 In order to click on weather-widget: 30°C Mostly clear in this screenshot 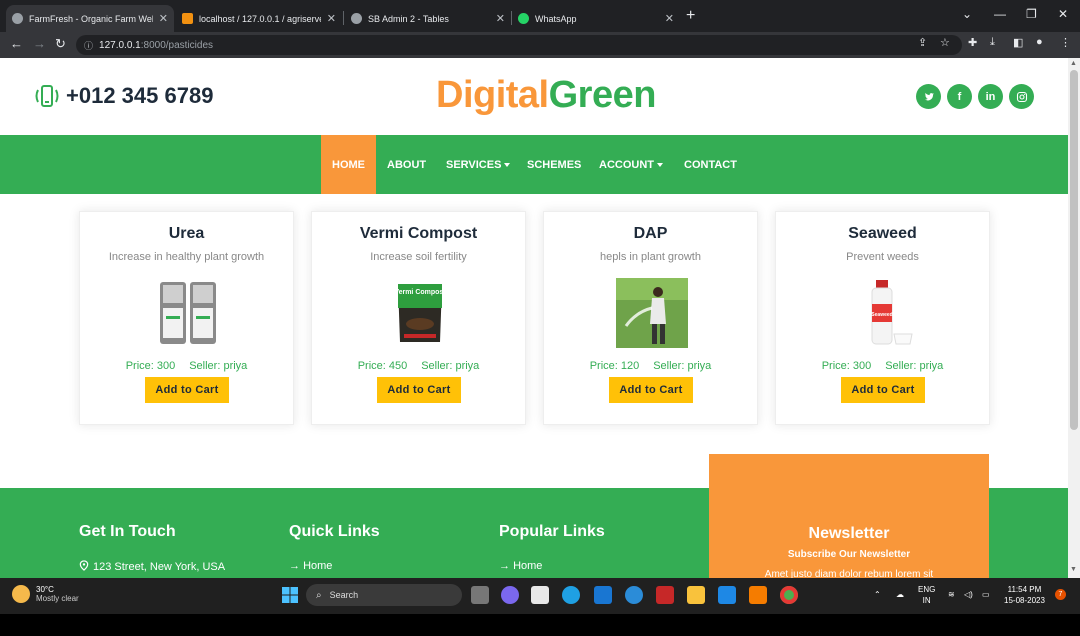, I will do `click(45, 594)`.